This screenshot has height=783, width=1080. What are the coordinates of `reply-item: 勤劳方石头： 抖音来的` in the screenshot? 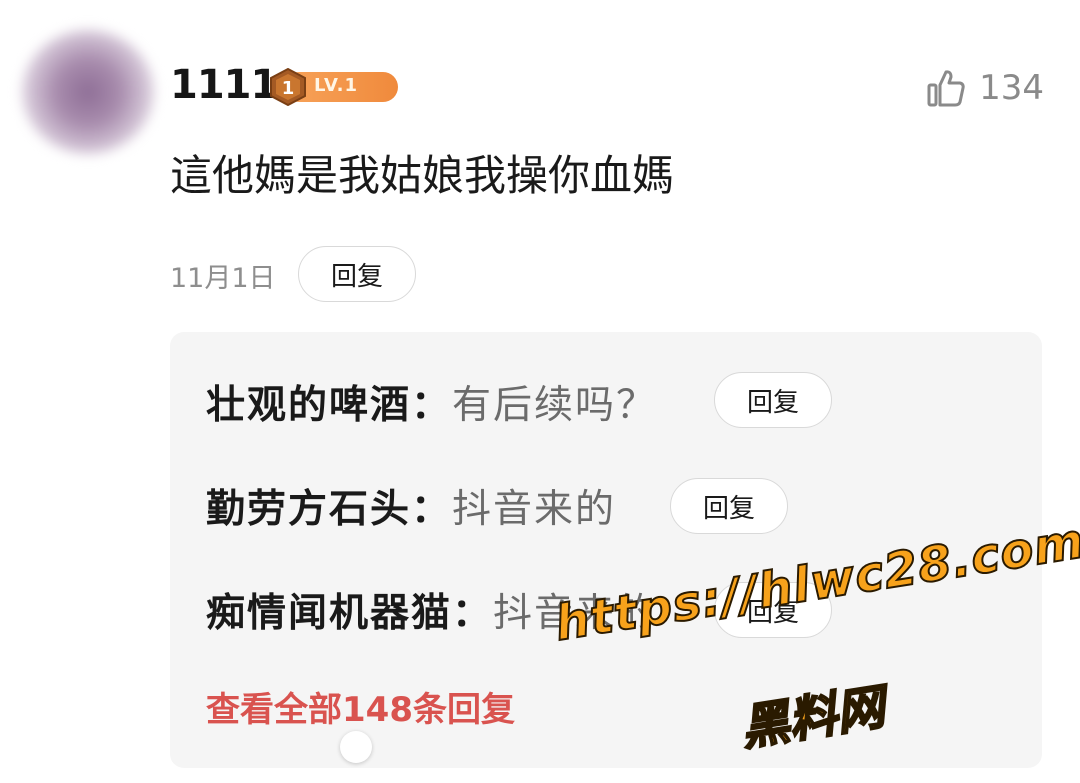 It's located at (411, 506).